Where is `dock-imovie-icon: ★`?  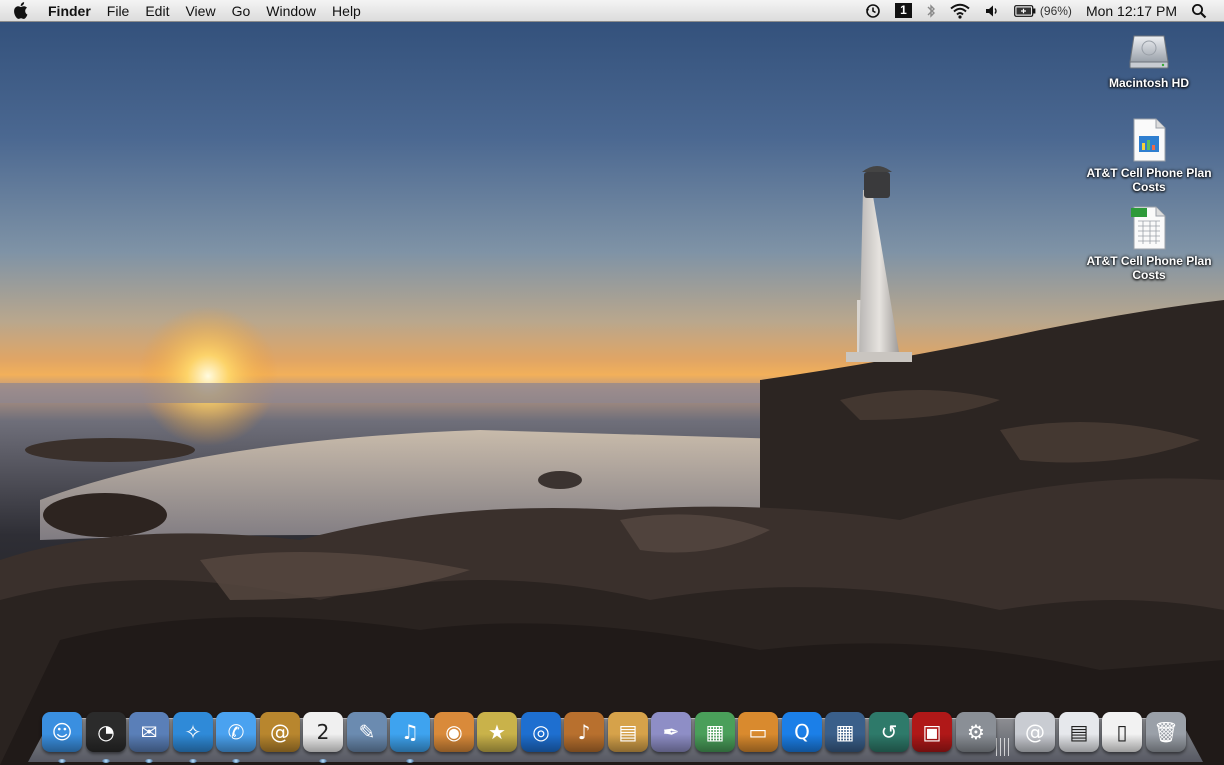
dock-imovie-icon: ★ is located at coordinates (497, 732).